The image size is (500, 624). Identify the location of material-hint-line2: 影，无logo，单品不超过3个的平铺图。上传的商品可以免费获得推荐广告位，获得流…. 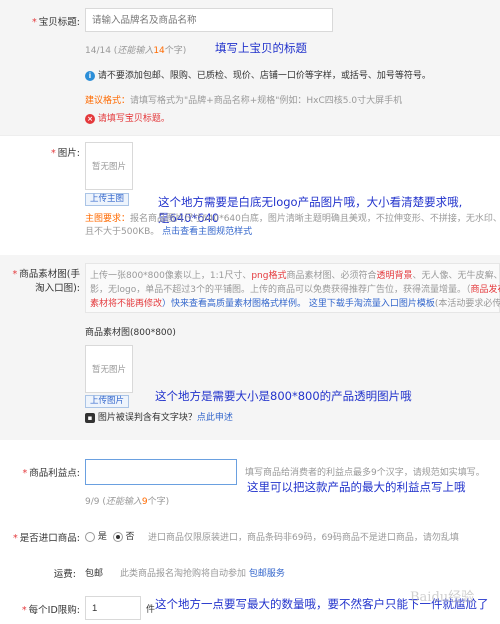
(295, 290).